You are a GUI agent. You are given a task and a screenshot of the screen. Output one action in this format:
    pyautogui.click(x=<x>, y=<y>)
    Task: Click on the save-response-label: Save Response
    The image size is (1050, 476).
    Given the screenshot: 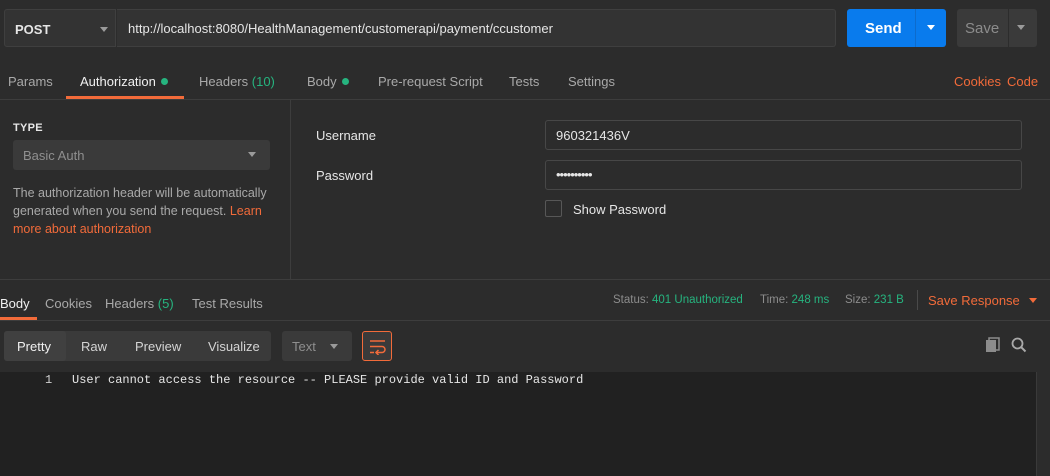 What is the action you would take?
    pyautogui.click(x=974, y=300)
    